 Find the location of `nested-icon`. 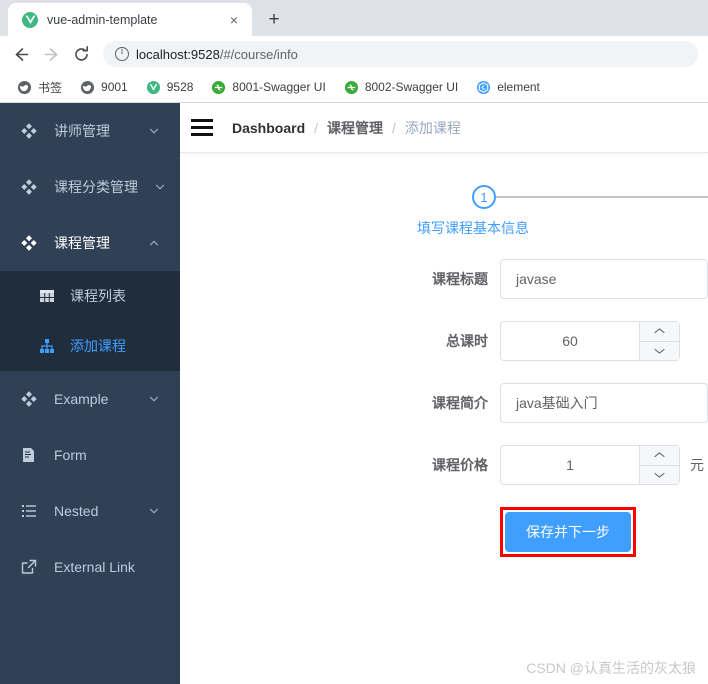

nested-icon is located at coordinates (29, 511).